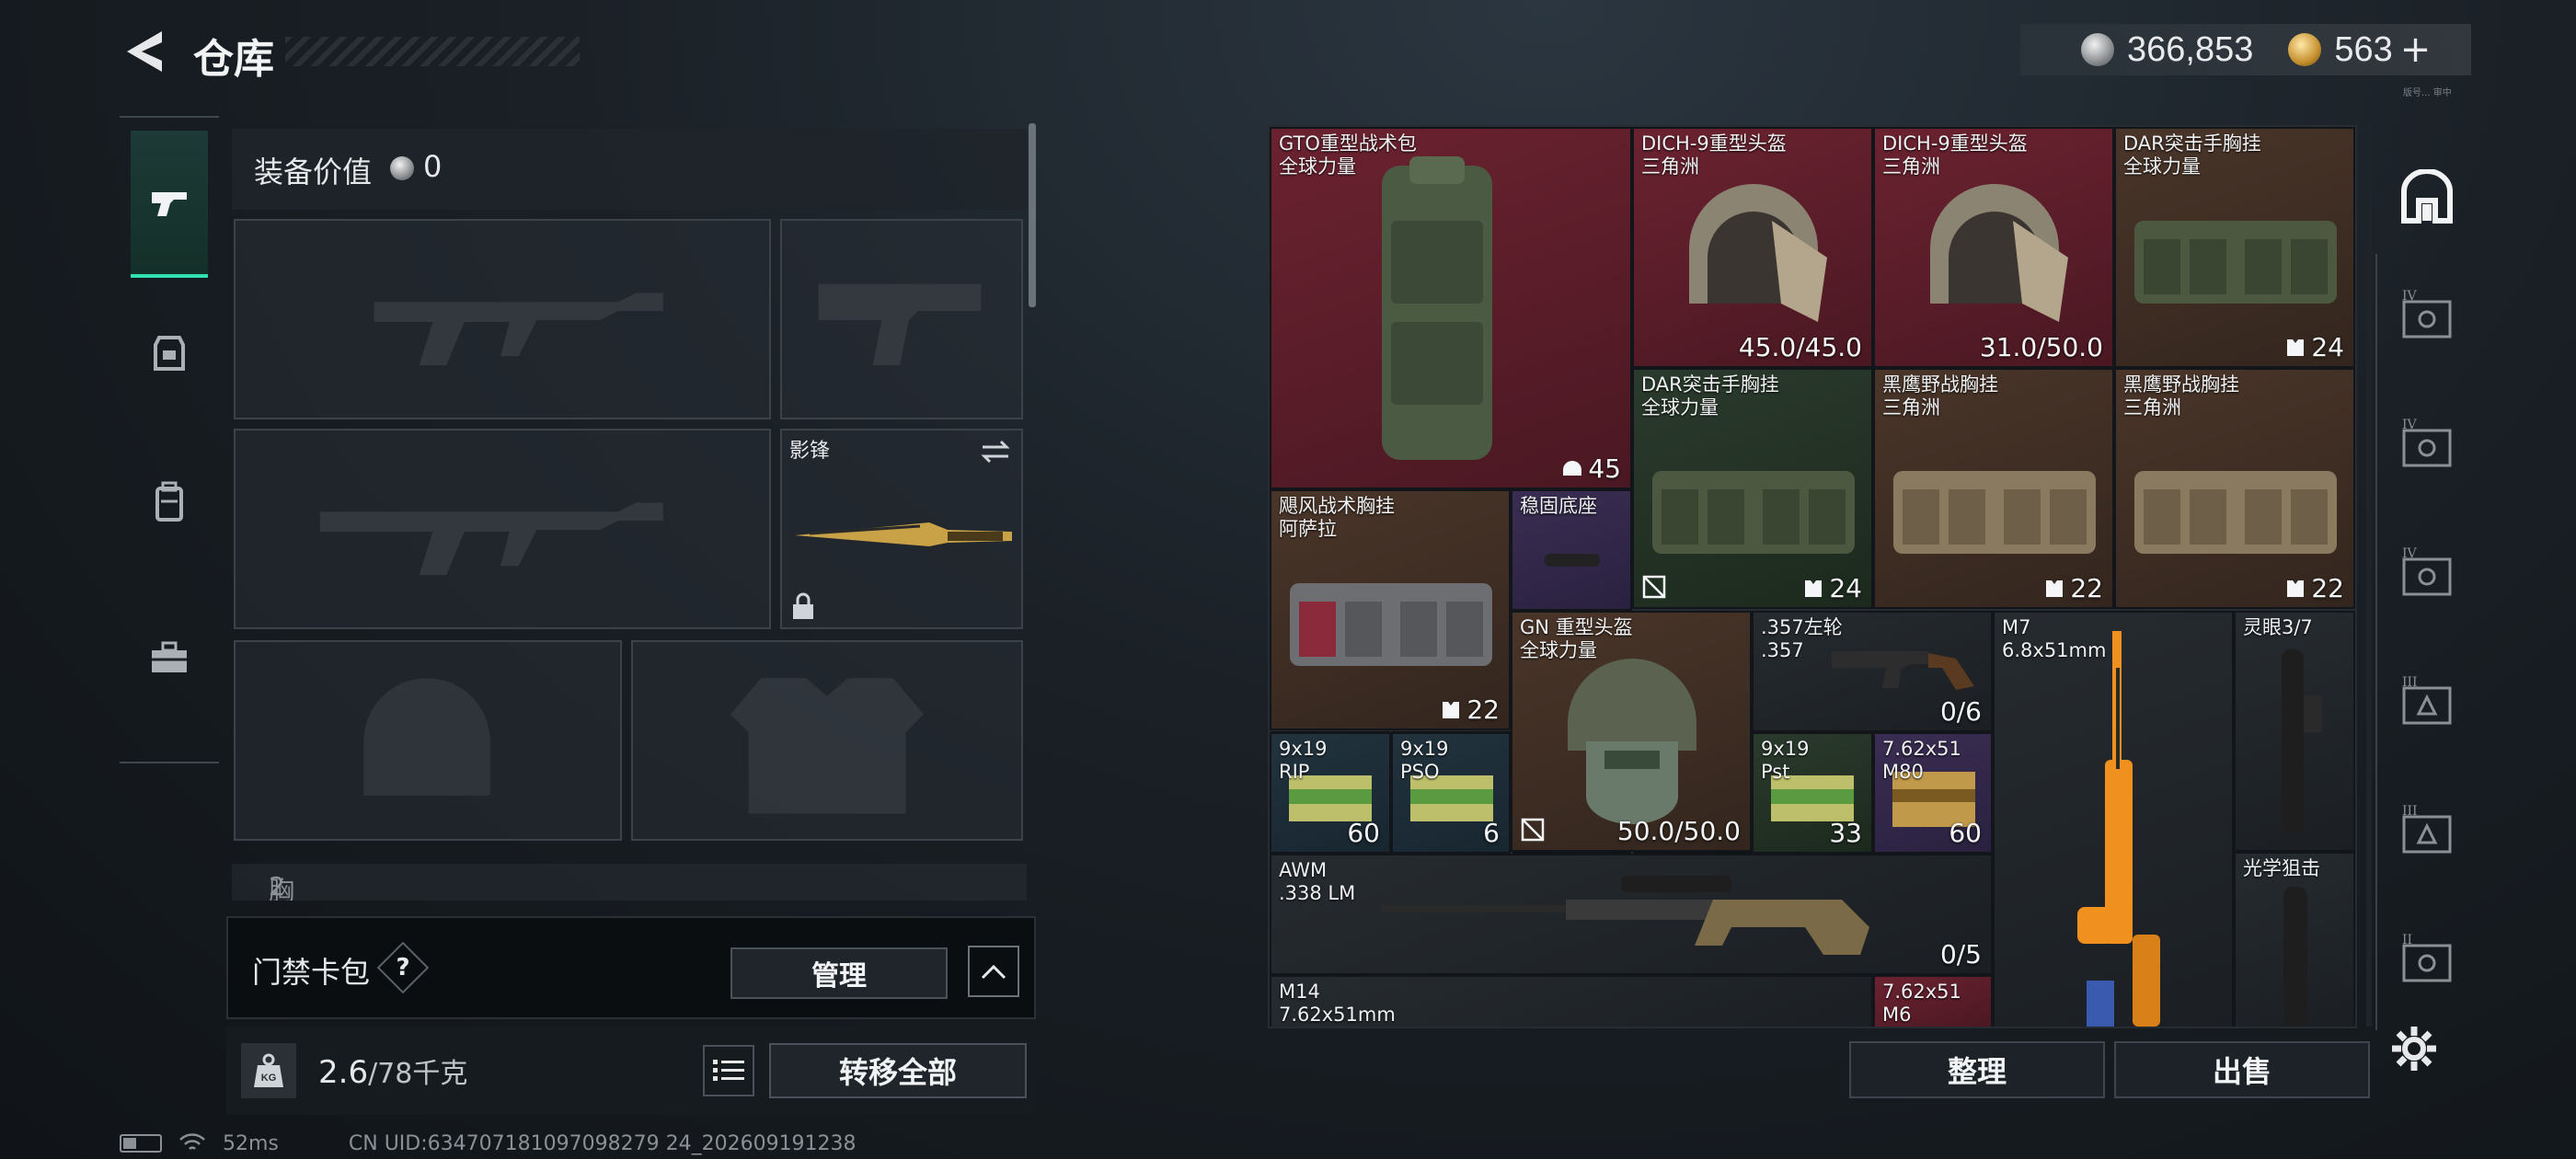 The image size is (2576, 1159). Describe the element at coordinates (629, 169) in the screenshot. I see `equipment-value-header: 装备价值 0` at that location.